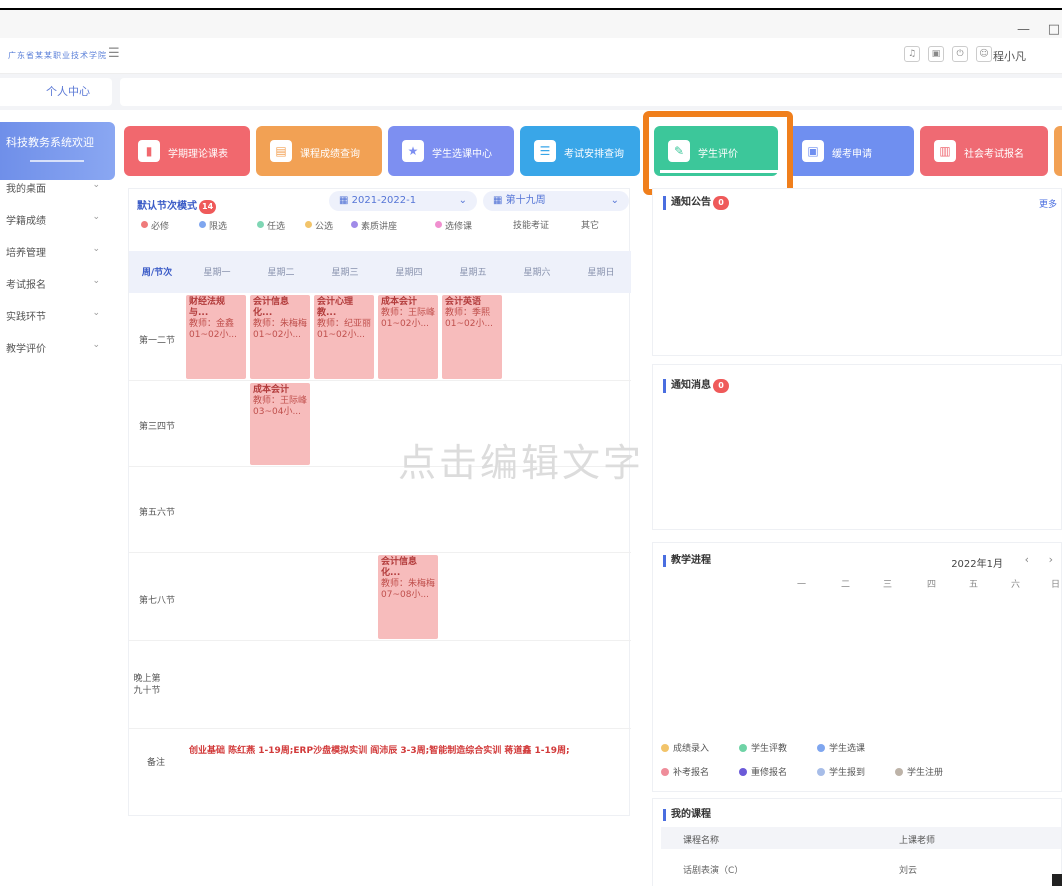 The height and width of the screenshot is (886, 1062). Describe the element at coordinates (155, 227) in the screenshot. I see `legend-required: 必修` at that location.